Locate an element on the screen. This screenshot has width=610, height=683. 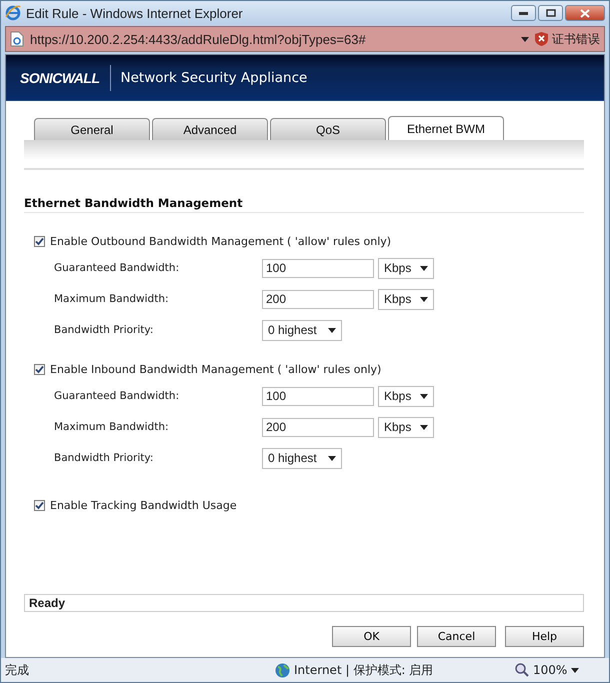
maximize-button is located at coordinates (550, 13).